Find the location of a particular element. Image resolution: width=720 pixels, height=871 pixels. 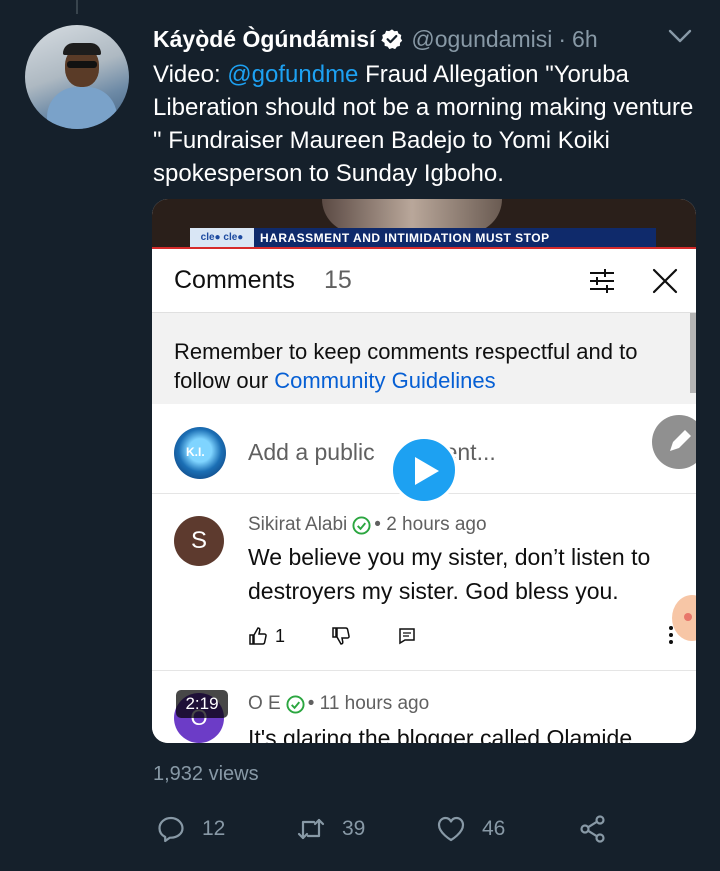

comments-title: Comments is located at coordinates (234, 280).